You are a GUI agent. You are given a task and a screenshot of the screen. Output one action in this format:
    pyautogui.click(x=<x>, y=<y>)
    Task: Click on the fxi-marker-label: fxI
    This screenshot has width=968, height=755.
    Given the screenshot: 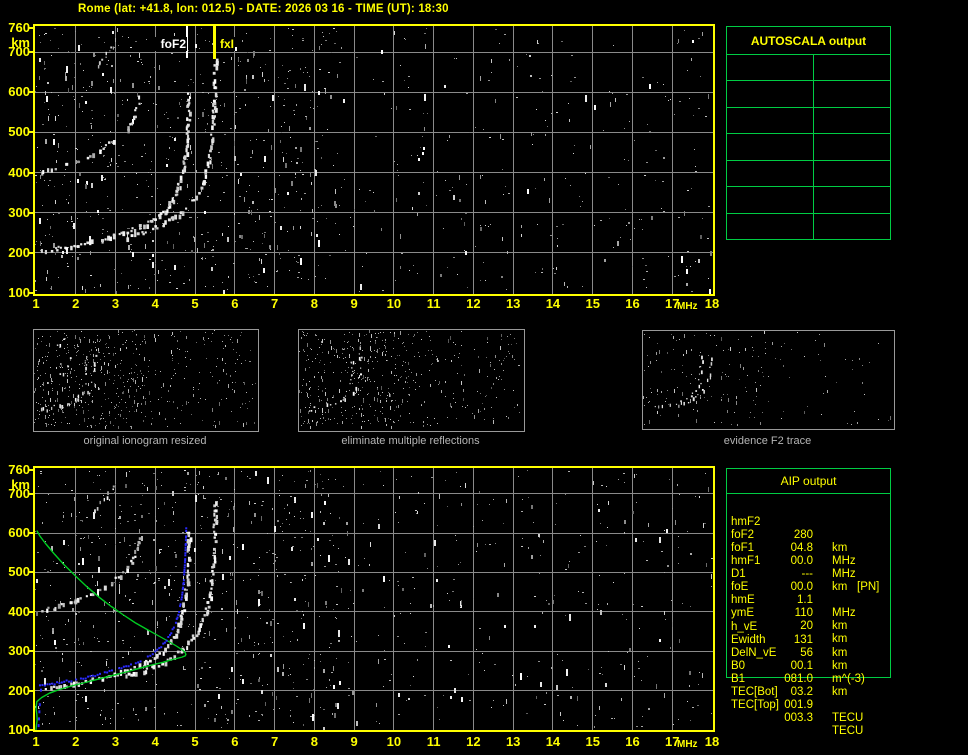 What is the action you would take?
    pyautogui.click(x=227, y=44)
    